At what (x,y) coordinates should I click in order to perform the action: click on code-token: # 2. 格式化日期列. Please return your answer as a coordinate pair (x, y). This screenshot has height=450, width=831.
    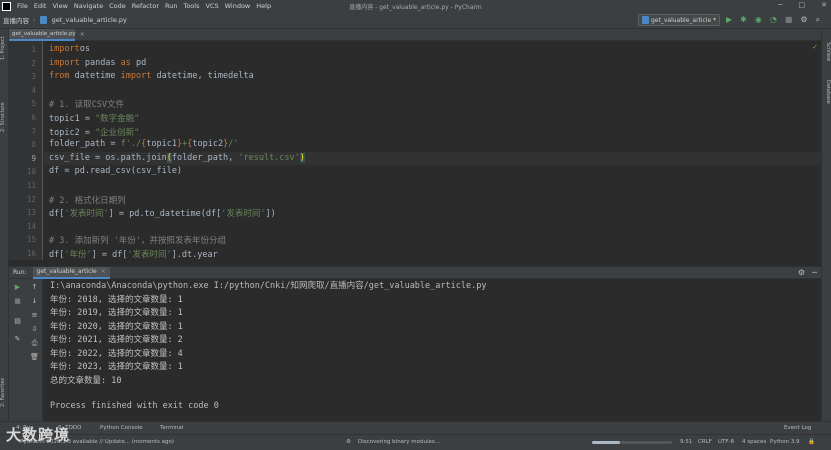
    Looking at the image, I should click on (87, 200).